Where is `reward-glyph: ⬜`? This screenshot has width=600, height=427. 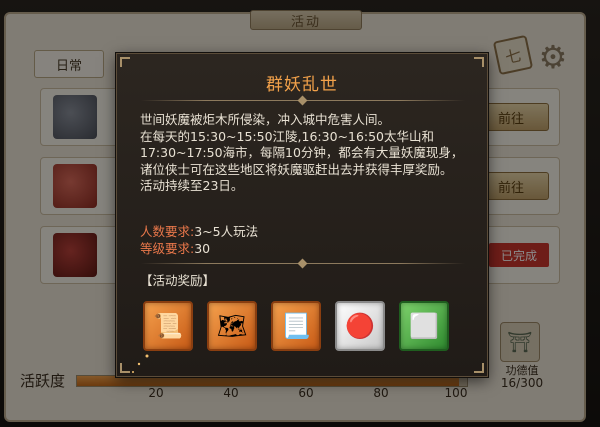 reward-glyph: ⬜ is located at coordinates (424, 326).